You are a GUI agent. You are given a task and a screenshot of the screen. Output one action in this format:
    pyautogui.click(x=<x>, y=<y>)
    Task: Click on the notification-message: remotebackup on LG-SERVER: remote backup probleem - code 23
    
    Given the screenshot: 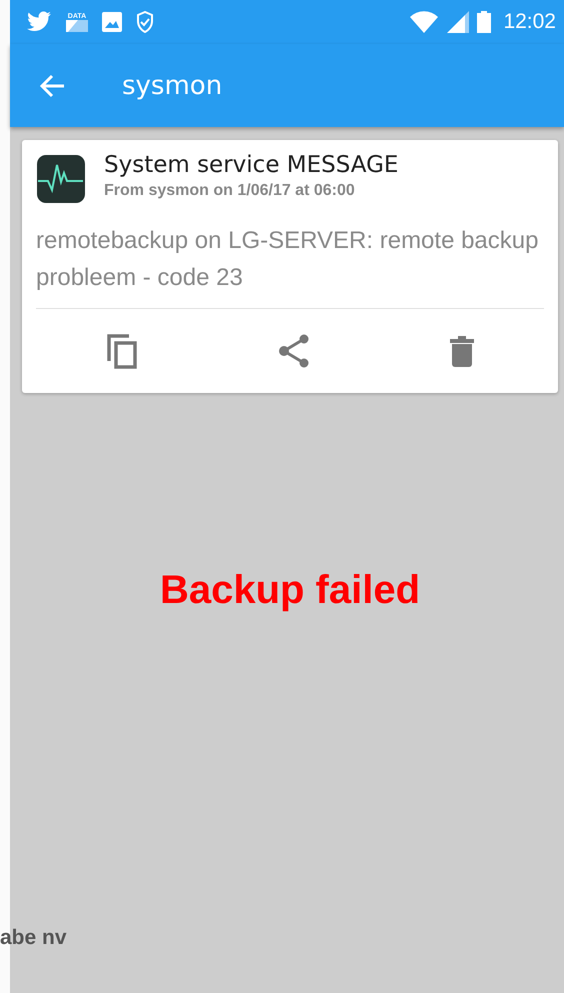 What is the action you would take?
    pyautogui.click(x=290, y=265)
    